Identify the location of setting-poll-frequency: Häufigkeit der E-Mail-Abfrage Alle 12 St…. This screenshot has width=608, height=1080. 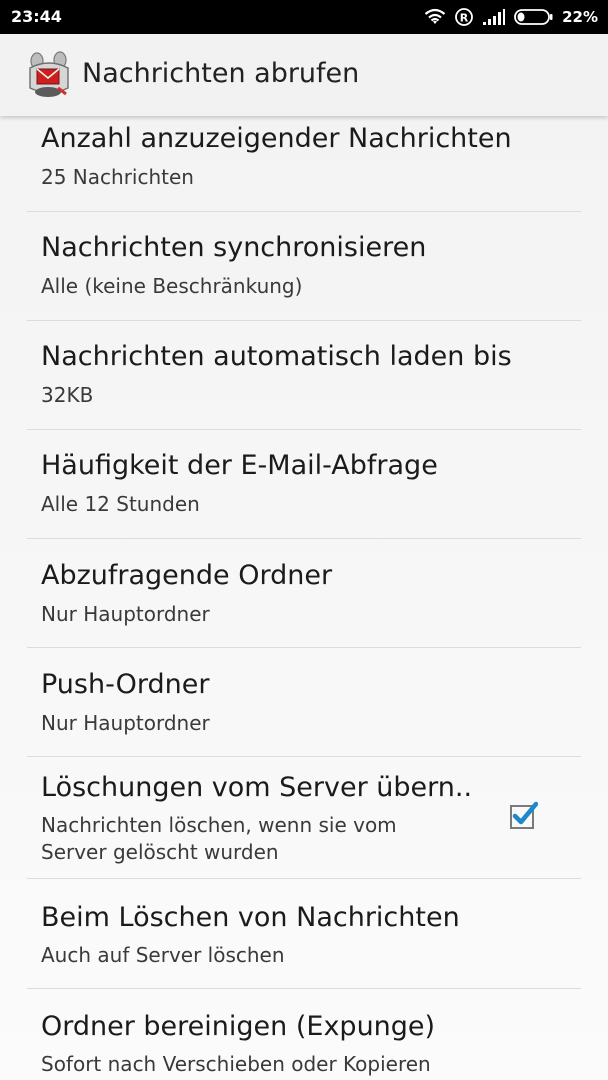
(304, 484).